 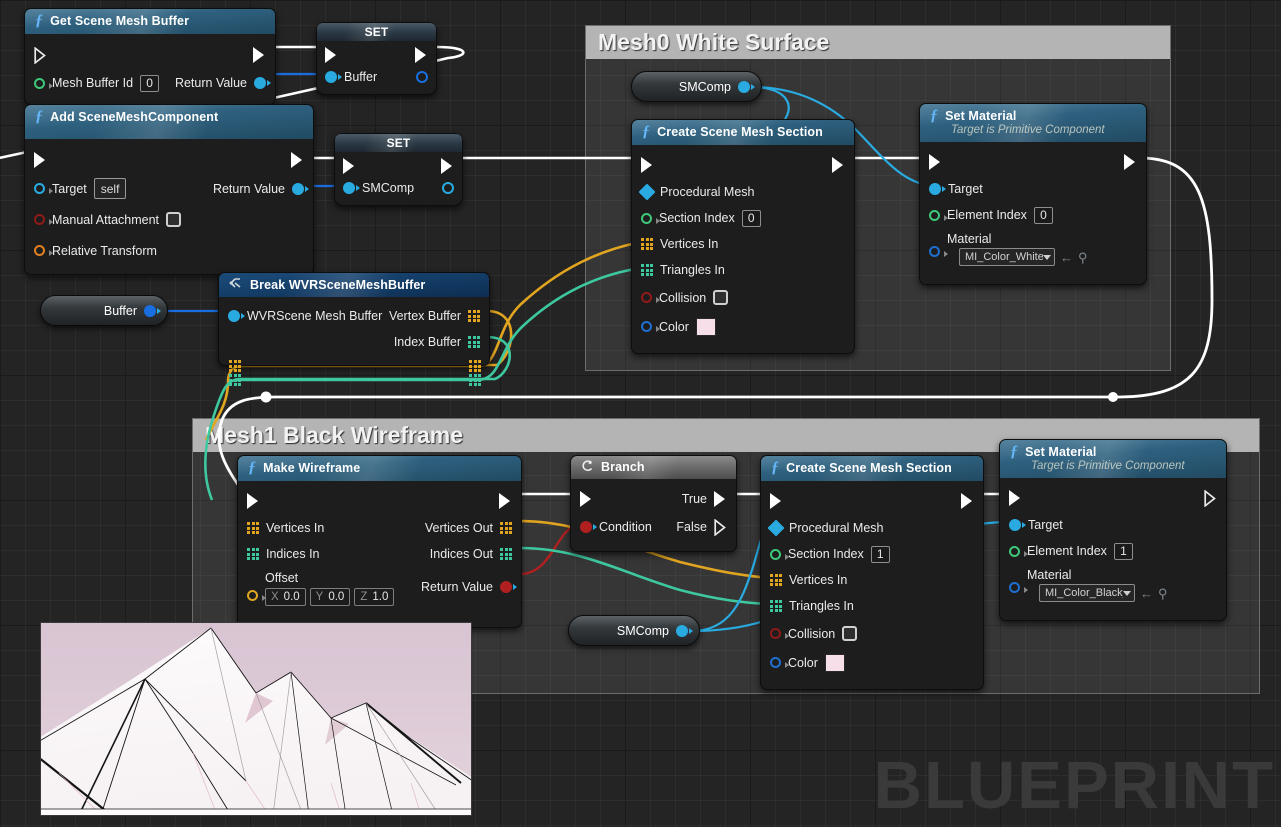 I want to click on color-swatch, so click(x=834, y=662).